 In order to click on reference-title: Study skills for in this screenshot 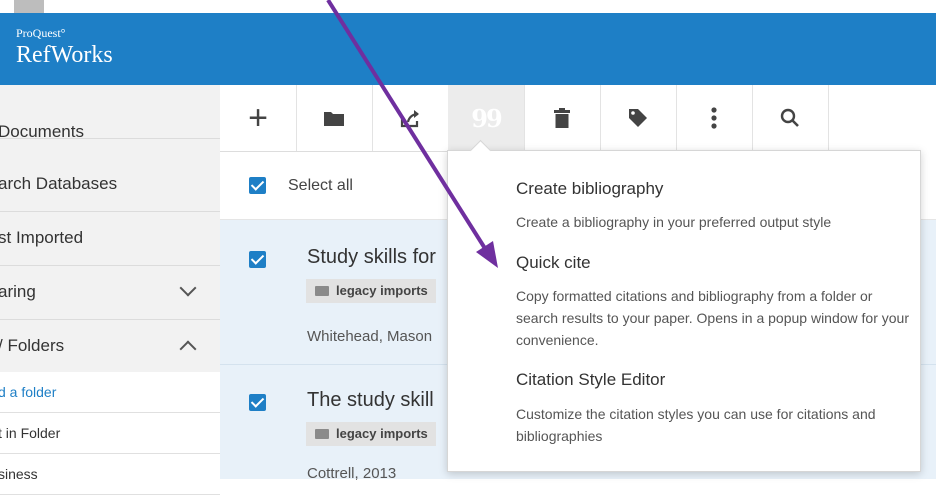, I will do `click(371, 257)`.